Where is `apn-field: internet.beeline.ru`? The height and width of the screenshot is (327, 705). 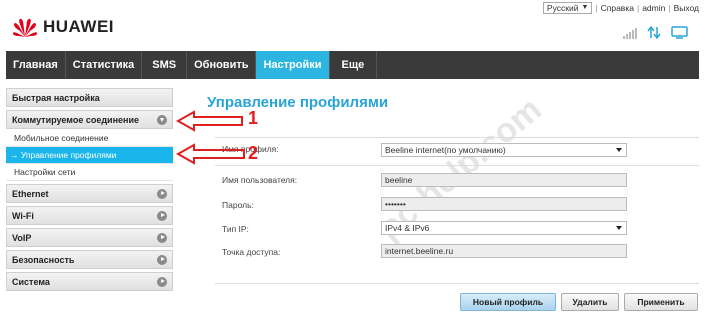
apn-field: internet.beeline.ru is located at coordinates (504, 251).